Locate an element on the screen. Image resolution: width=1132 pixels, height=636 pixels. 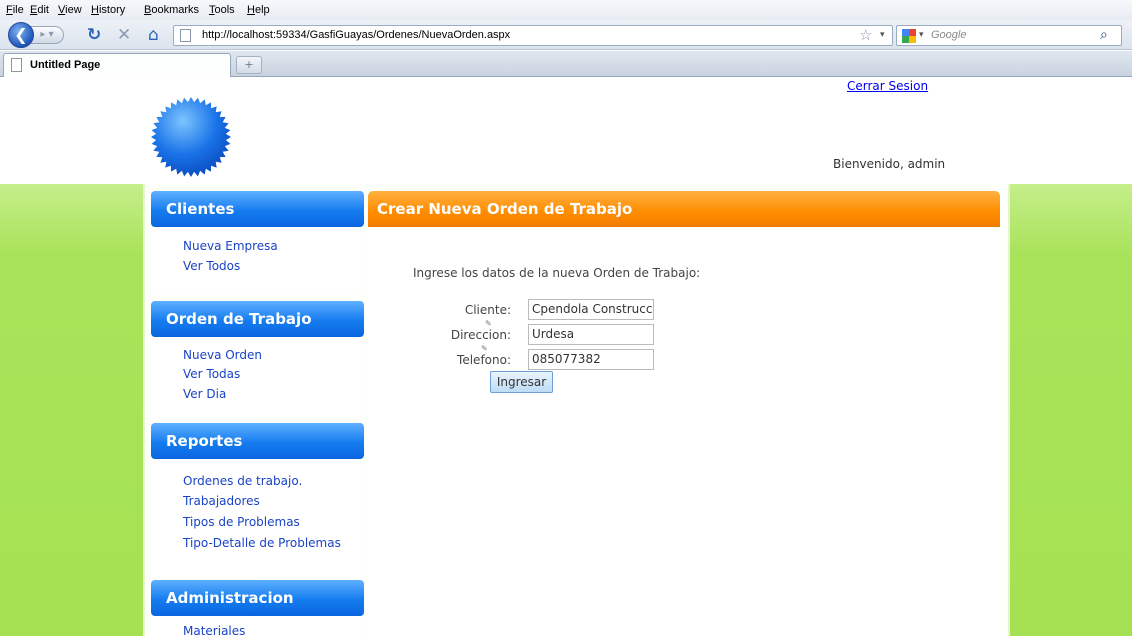
document-icon is located at coordinates (16, 65).